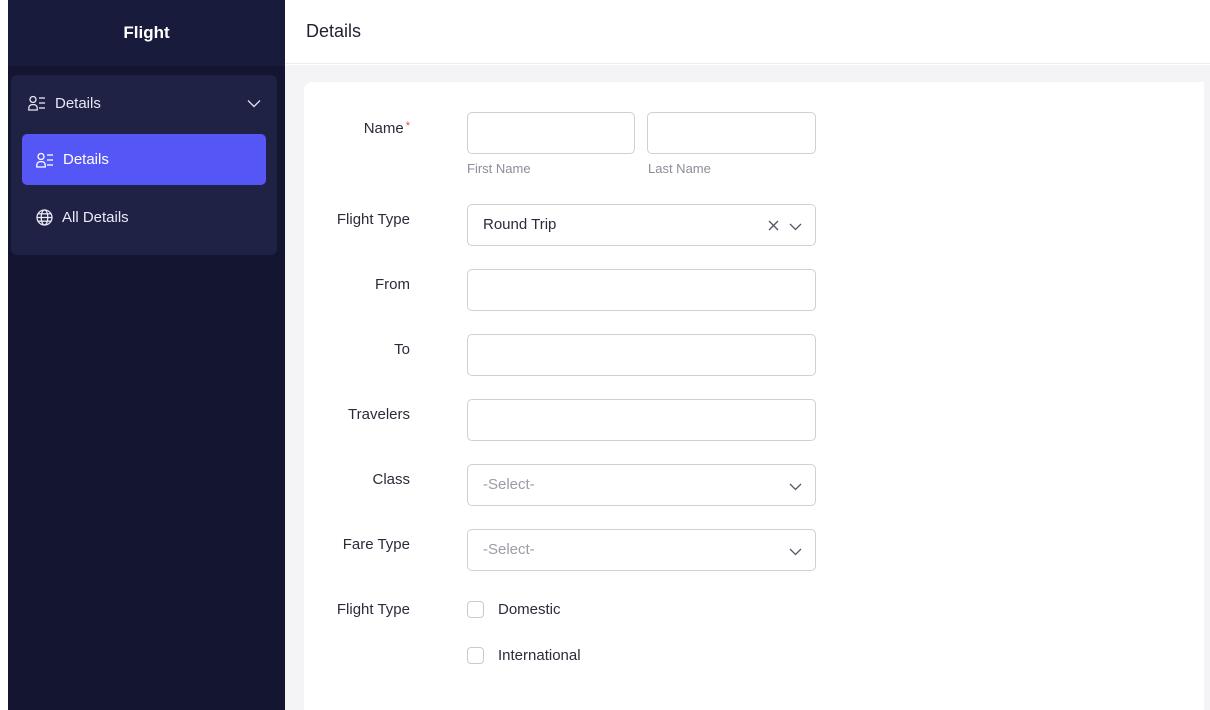  What do you see at coordinates (95, 217) in the screenshot?
I see `sidebar-item-label: All Details` at bounding box center [95, 217].